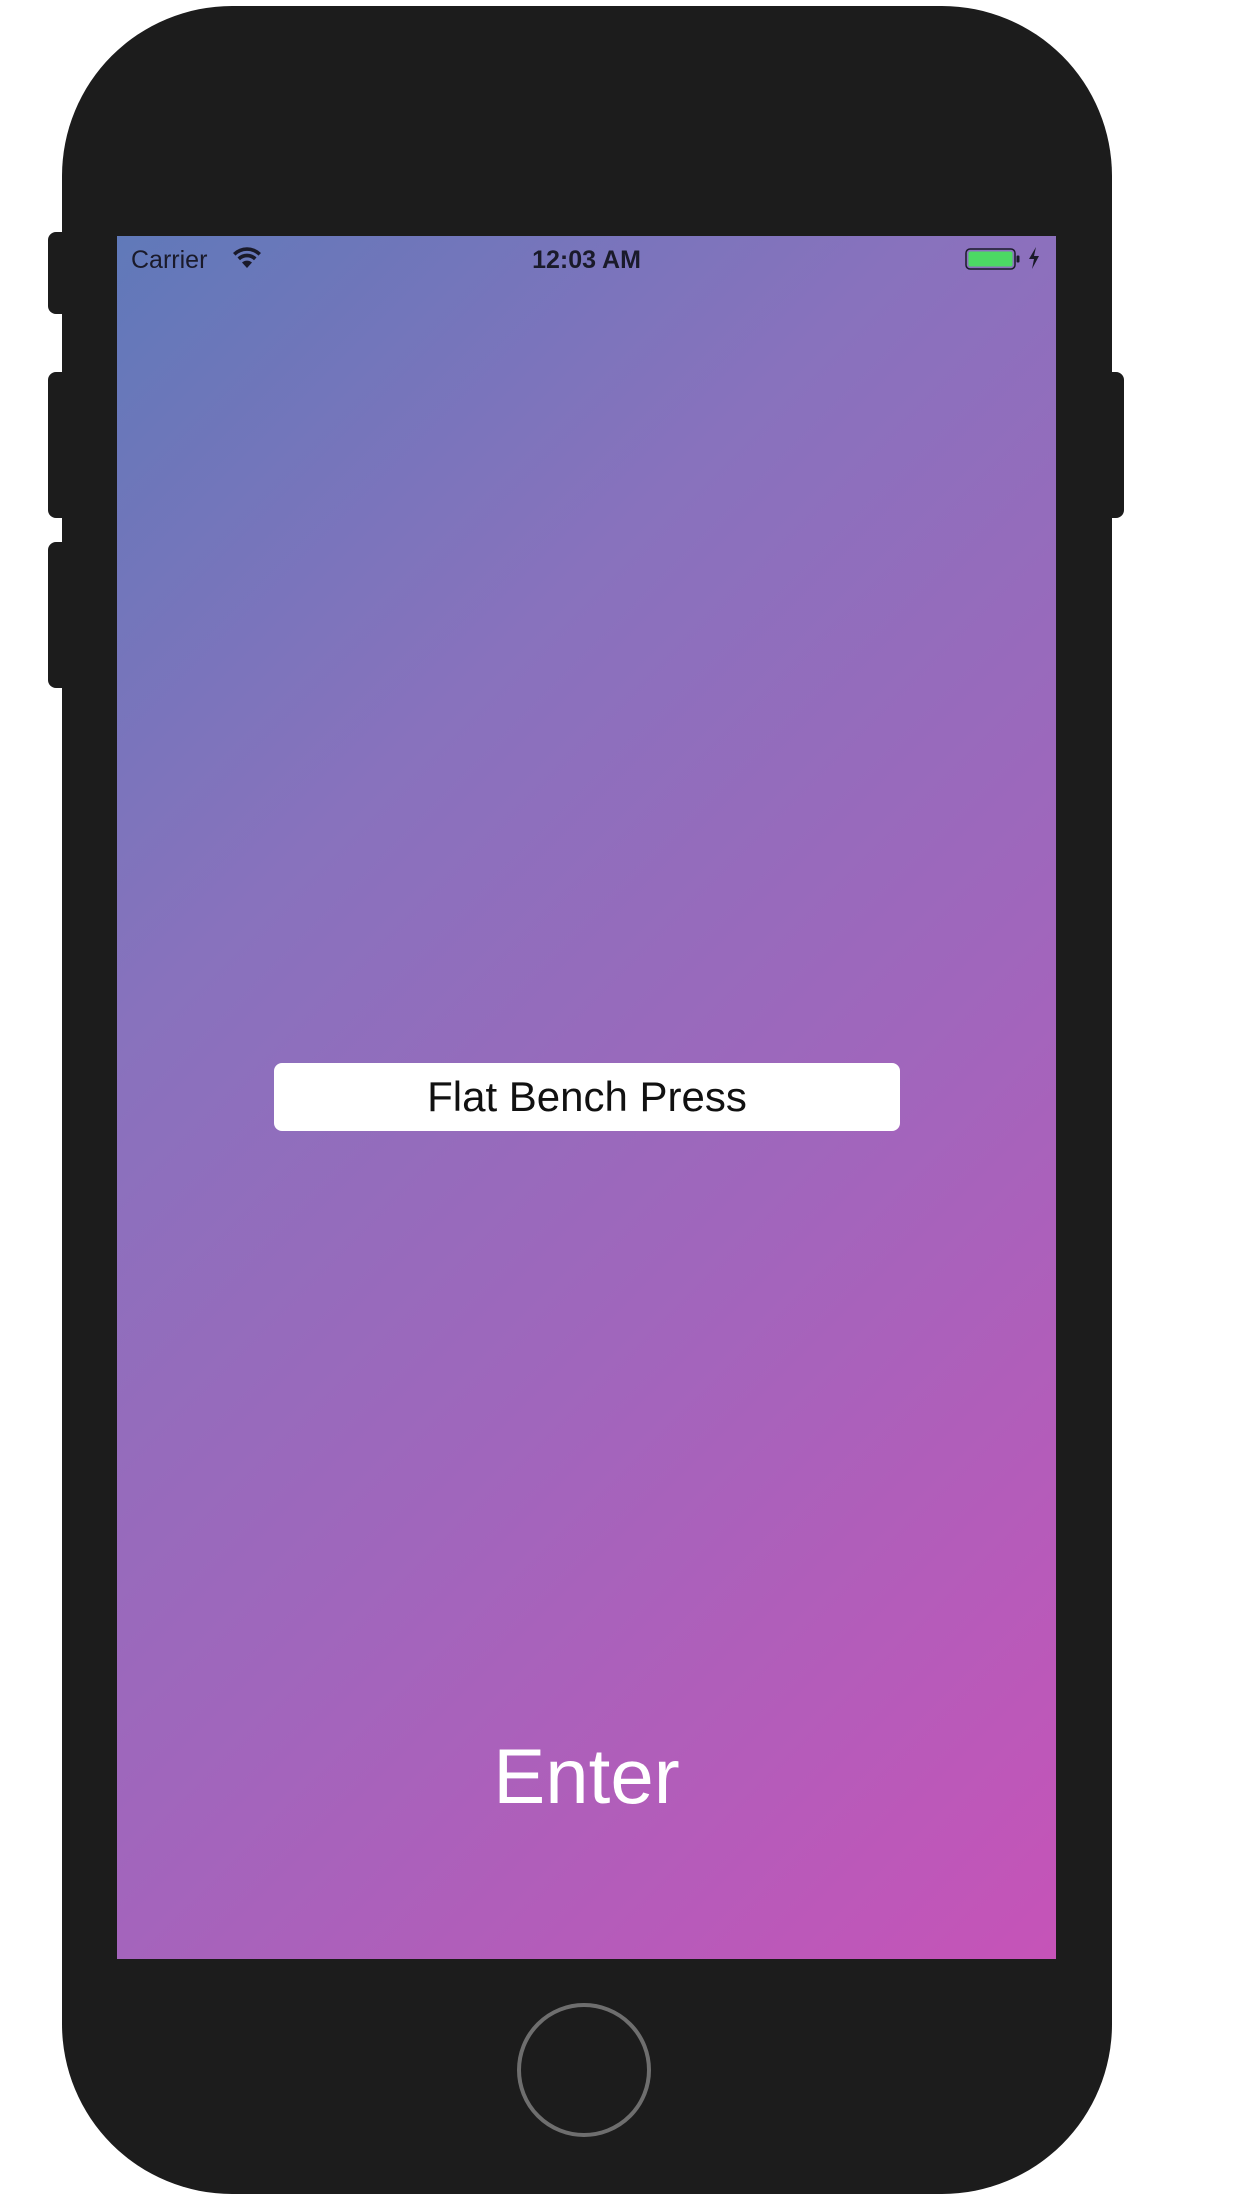 The image size is (1242, 2208). I want to click on home-button, so click(584, 2070).